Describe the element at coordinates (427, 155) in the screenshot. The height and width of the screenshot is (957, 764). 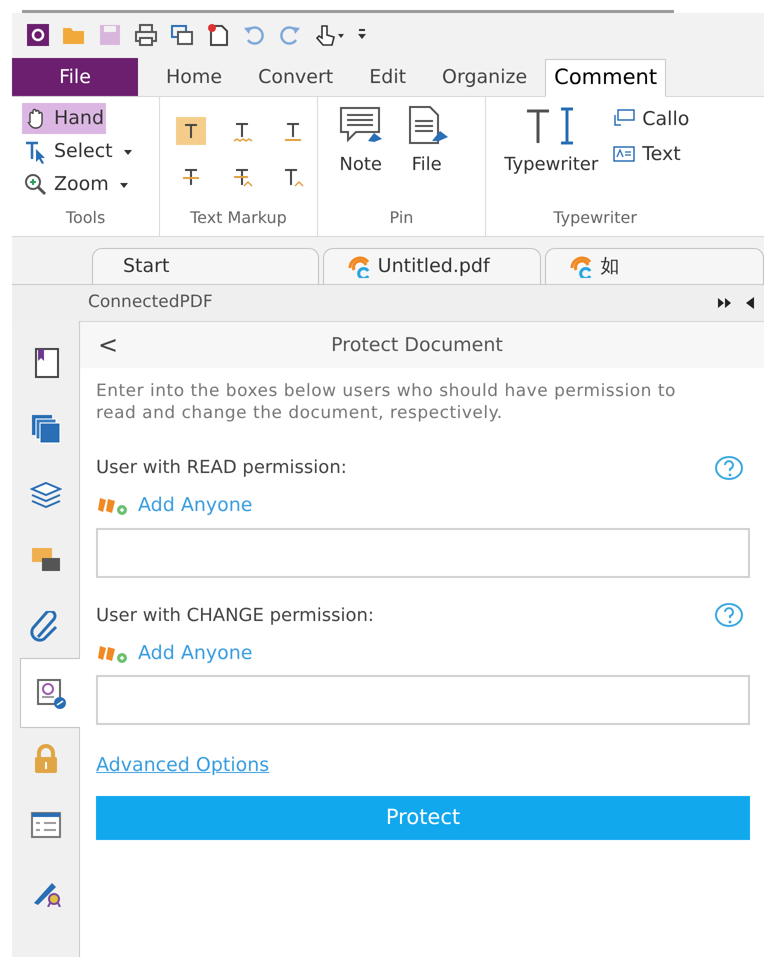
I see `file-pin-button: File` at that location.